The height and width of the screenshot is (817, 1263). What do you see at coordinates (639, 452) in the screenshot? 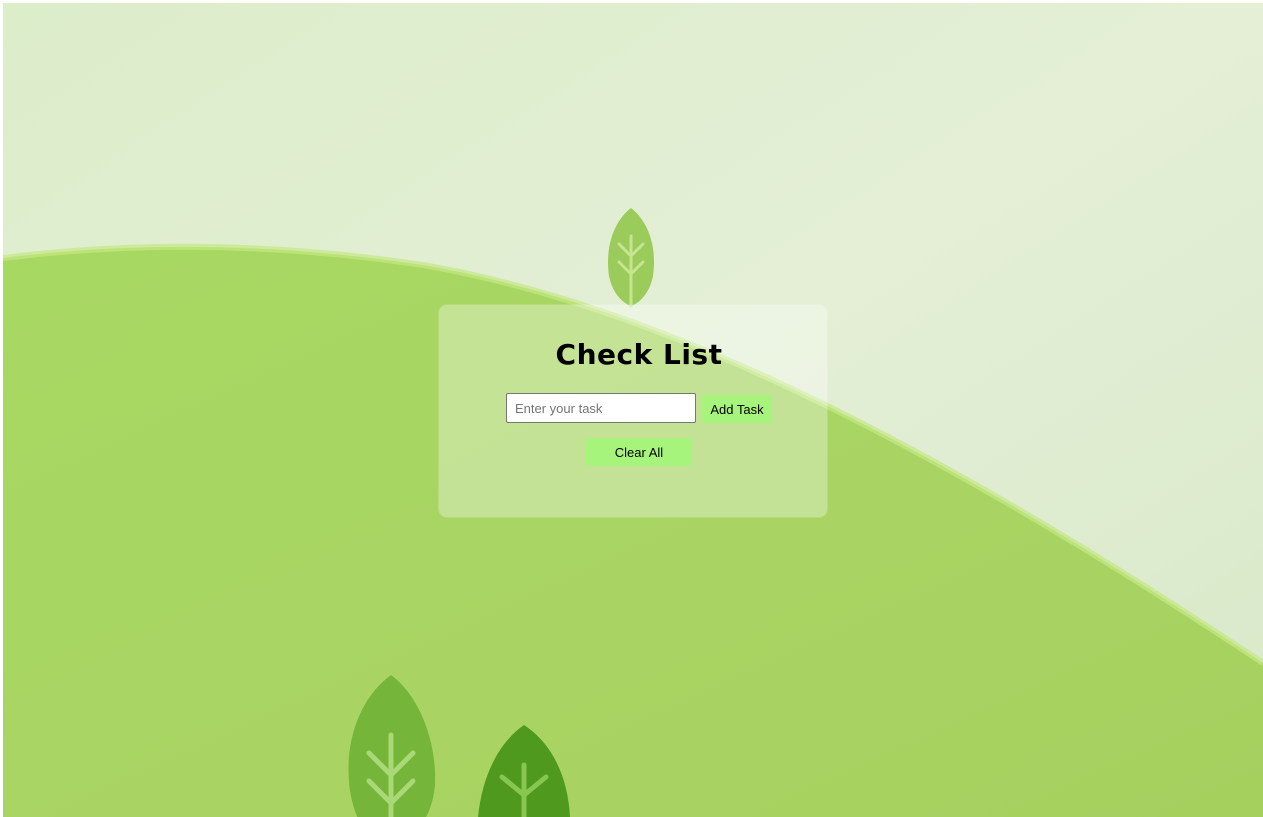
I see `clear-all-button: Clear All` at bounding box center [639, 452].